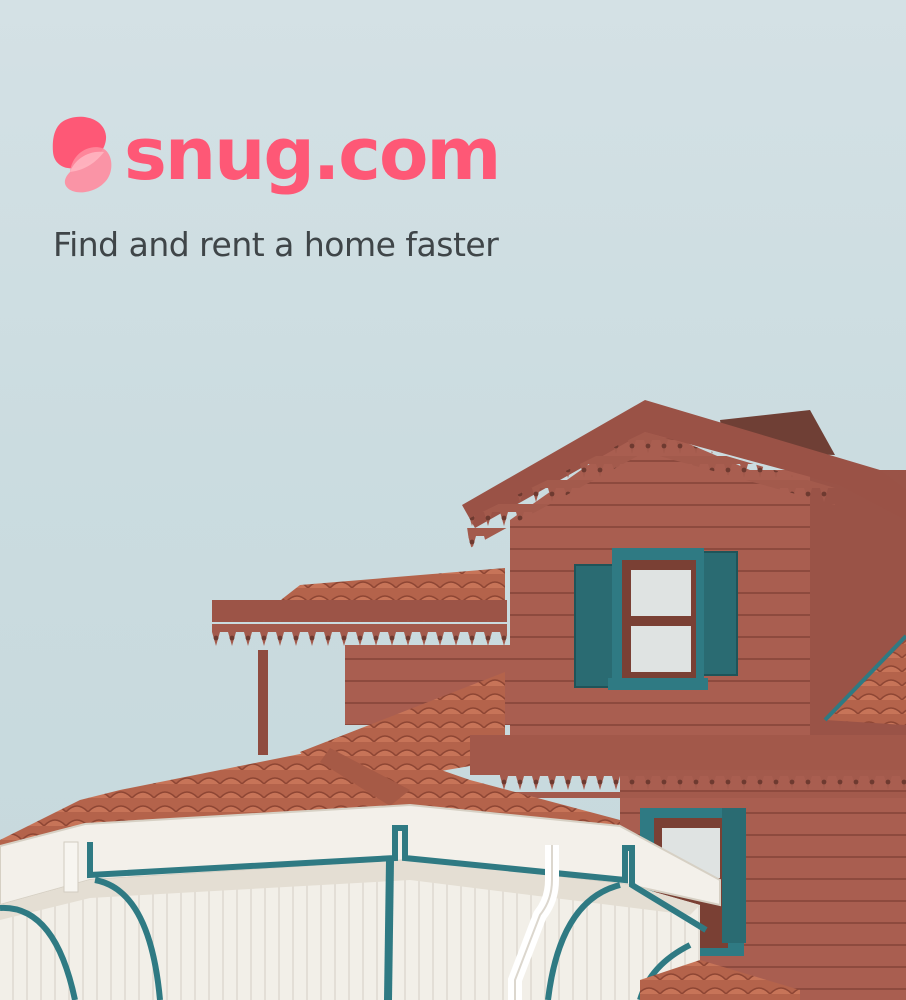  Describe the element at coordinates (276, 244) in the screenshot. I see `tagline: Find and rent a home faster` at that location.